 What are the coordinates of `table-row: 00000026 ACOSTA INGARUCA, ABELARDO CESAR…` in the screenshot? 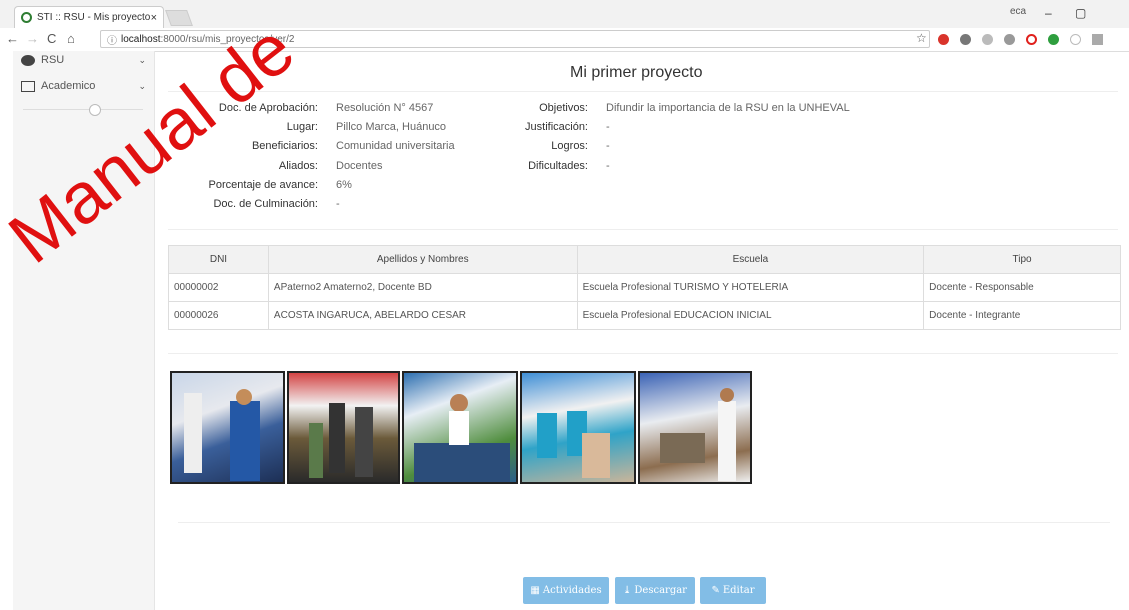 It's located at (644, 315).